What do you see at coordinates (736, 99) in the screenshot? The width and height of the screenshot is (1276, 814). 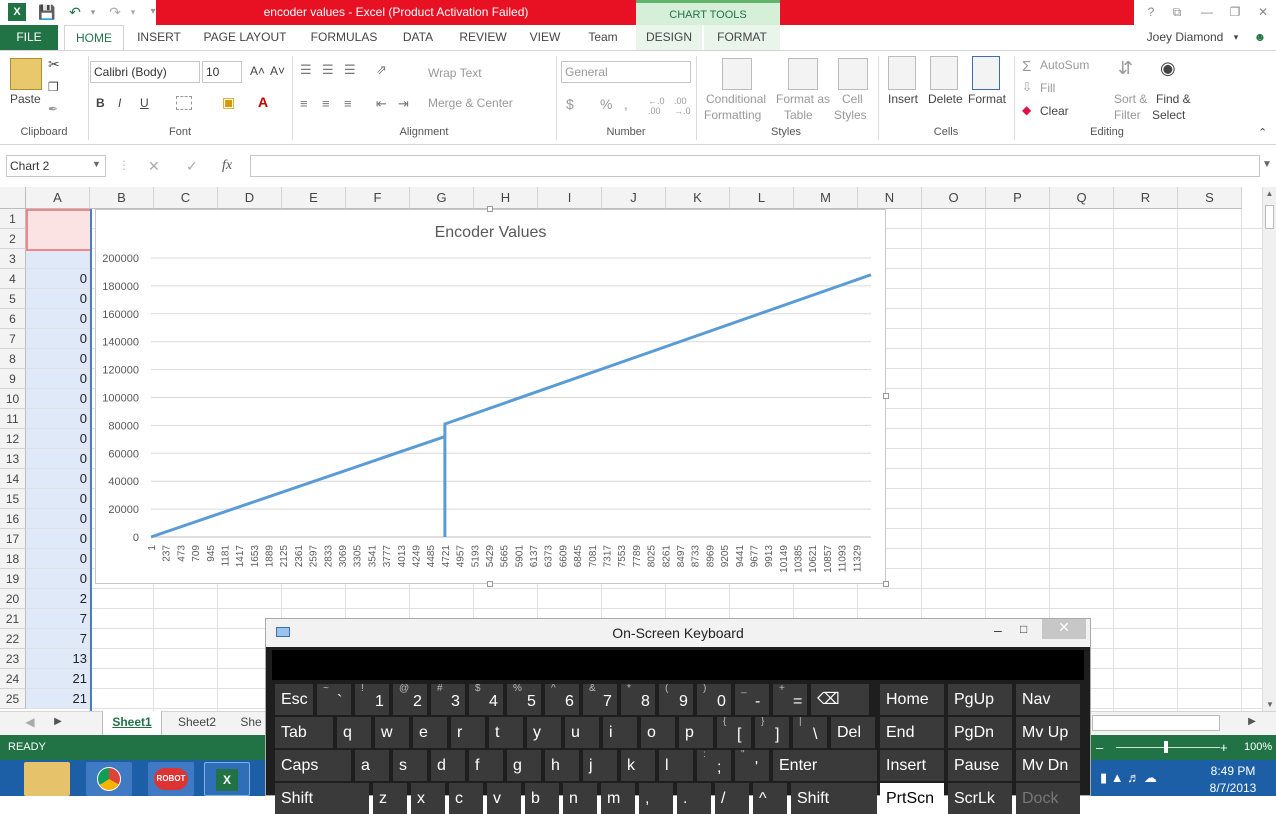 I see `conditional-formatting-label-1: Conditional` at bounding box center [736, 99].